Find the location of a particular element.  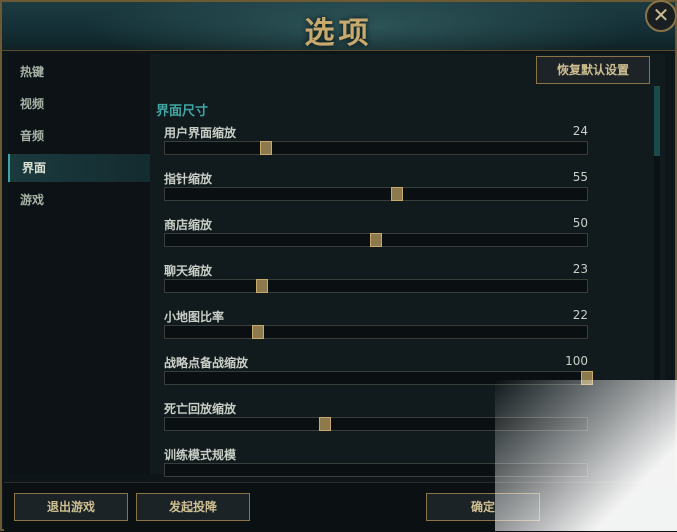

slider-row-practice-tool-scale: 训练模式规模 is located at coordinates (376, 466).